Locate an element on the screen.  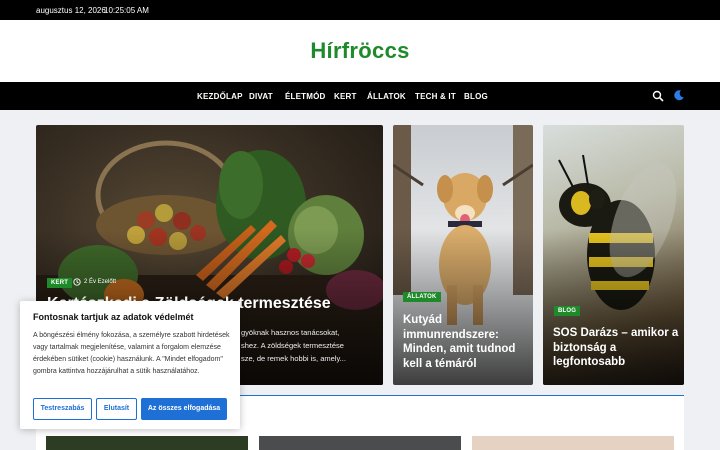
moon-icon is located at coordinates (679, 95).